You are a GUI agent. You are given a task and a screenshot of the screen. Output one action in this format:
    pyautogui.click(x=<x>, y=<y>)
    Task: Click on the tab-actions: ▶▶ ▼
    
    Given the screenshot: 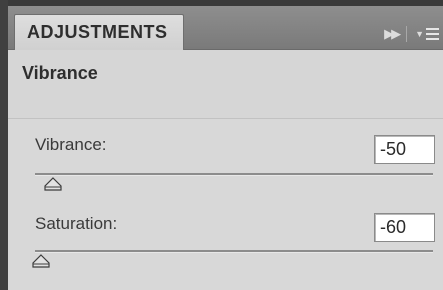 What is the action you would take?
    pyautogui.click(x=411, y=34)
    